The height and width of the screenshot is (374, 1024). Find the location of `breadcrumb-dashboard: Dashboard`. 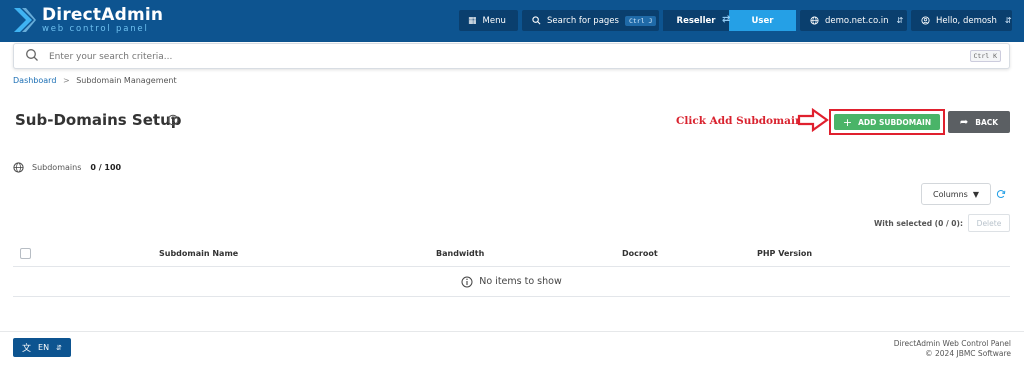

breadcrumb-dashboard: Dashboard is located at coordinates (34, 80).